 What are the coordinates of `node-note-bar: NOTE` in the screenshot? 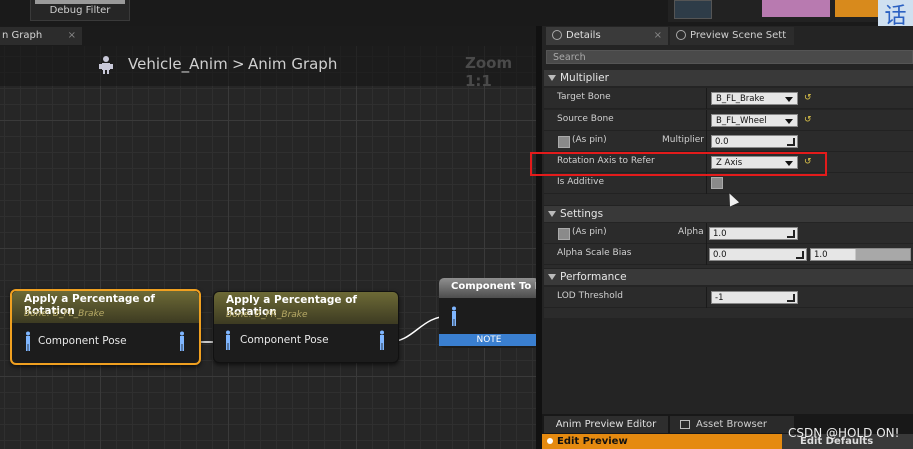 It's located at (487, 340).